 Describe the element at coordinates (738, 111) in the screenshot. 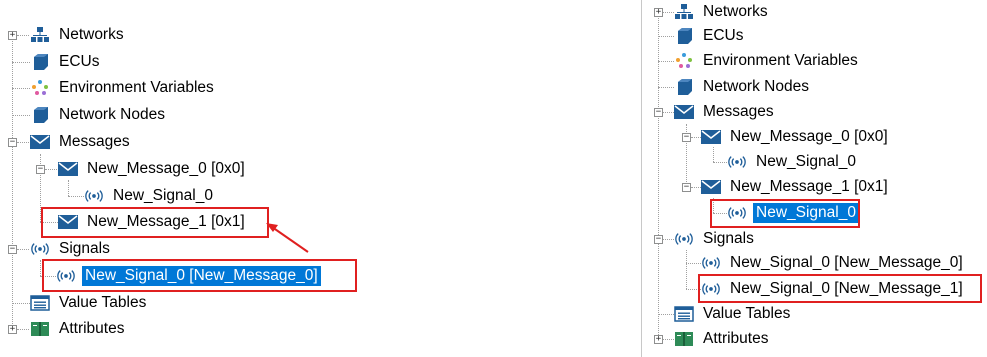

I see `tree-item-label: Messages` at that location.